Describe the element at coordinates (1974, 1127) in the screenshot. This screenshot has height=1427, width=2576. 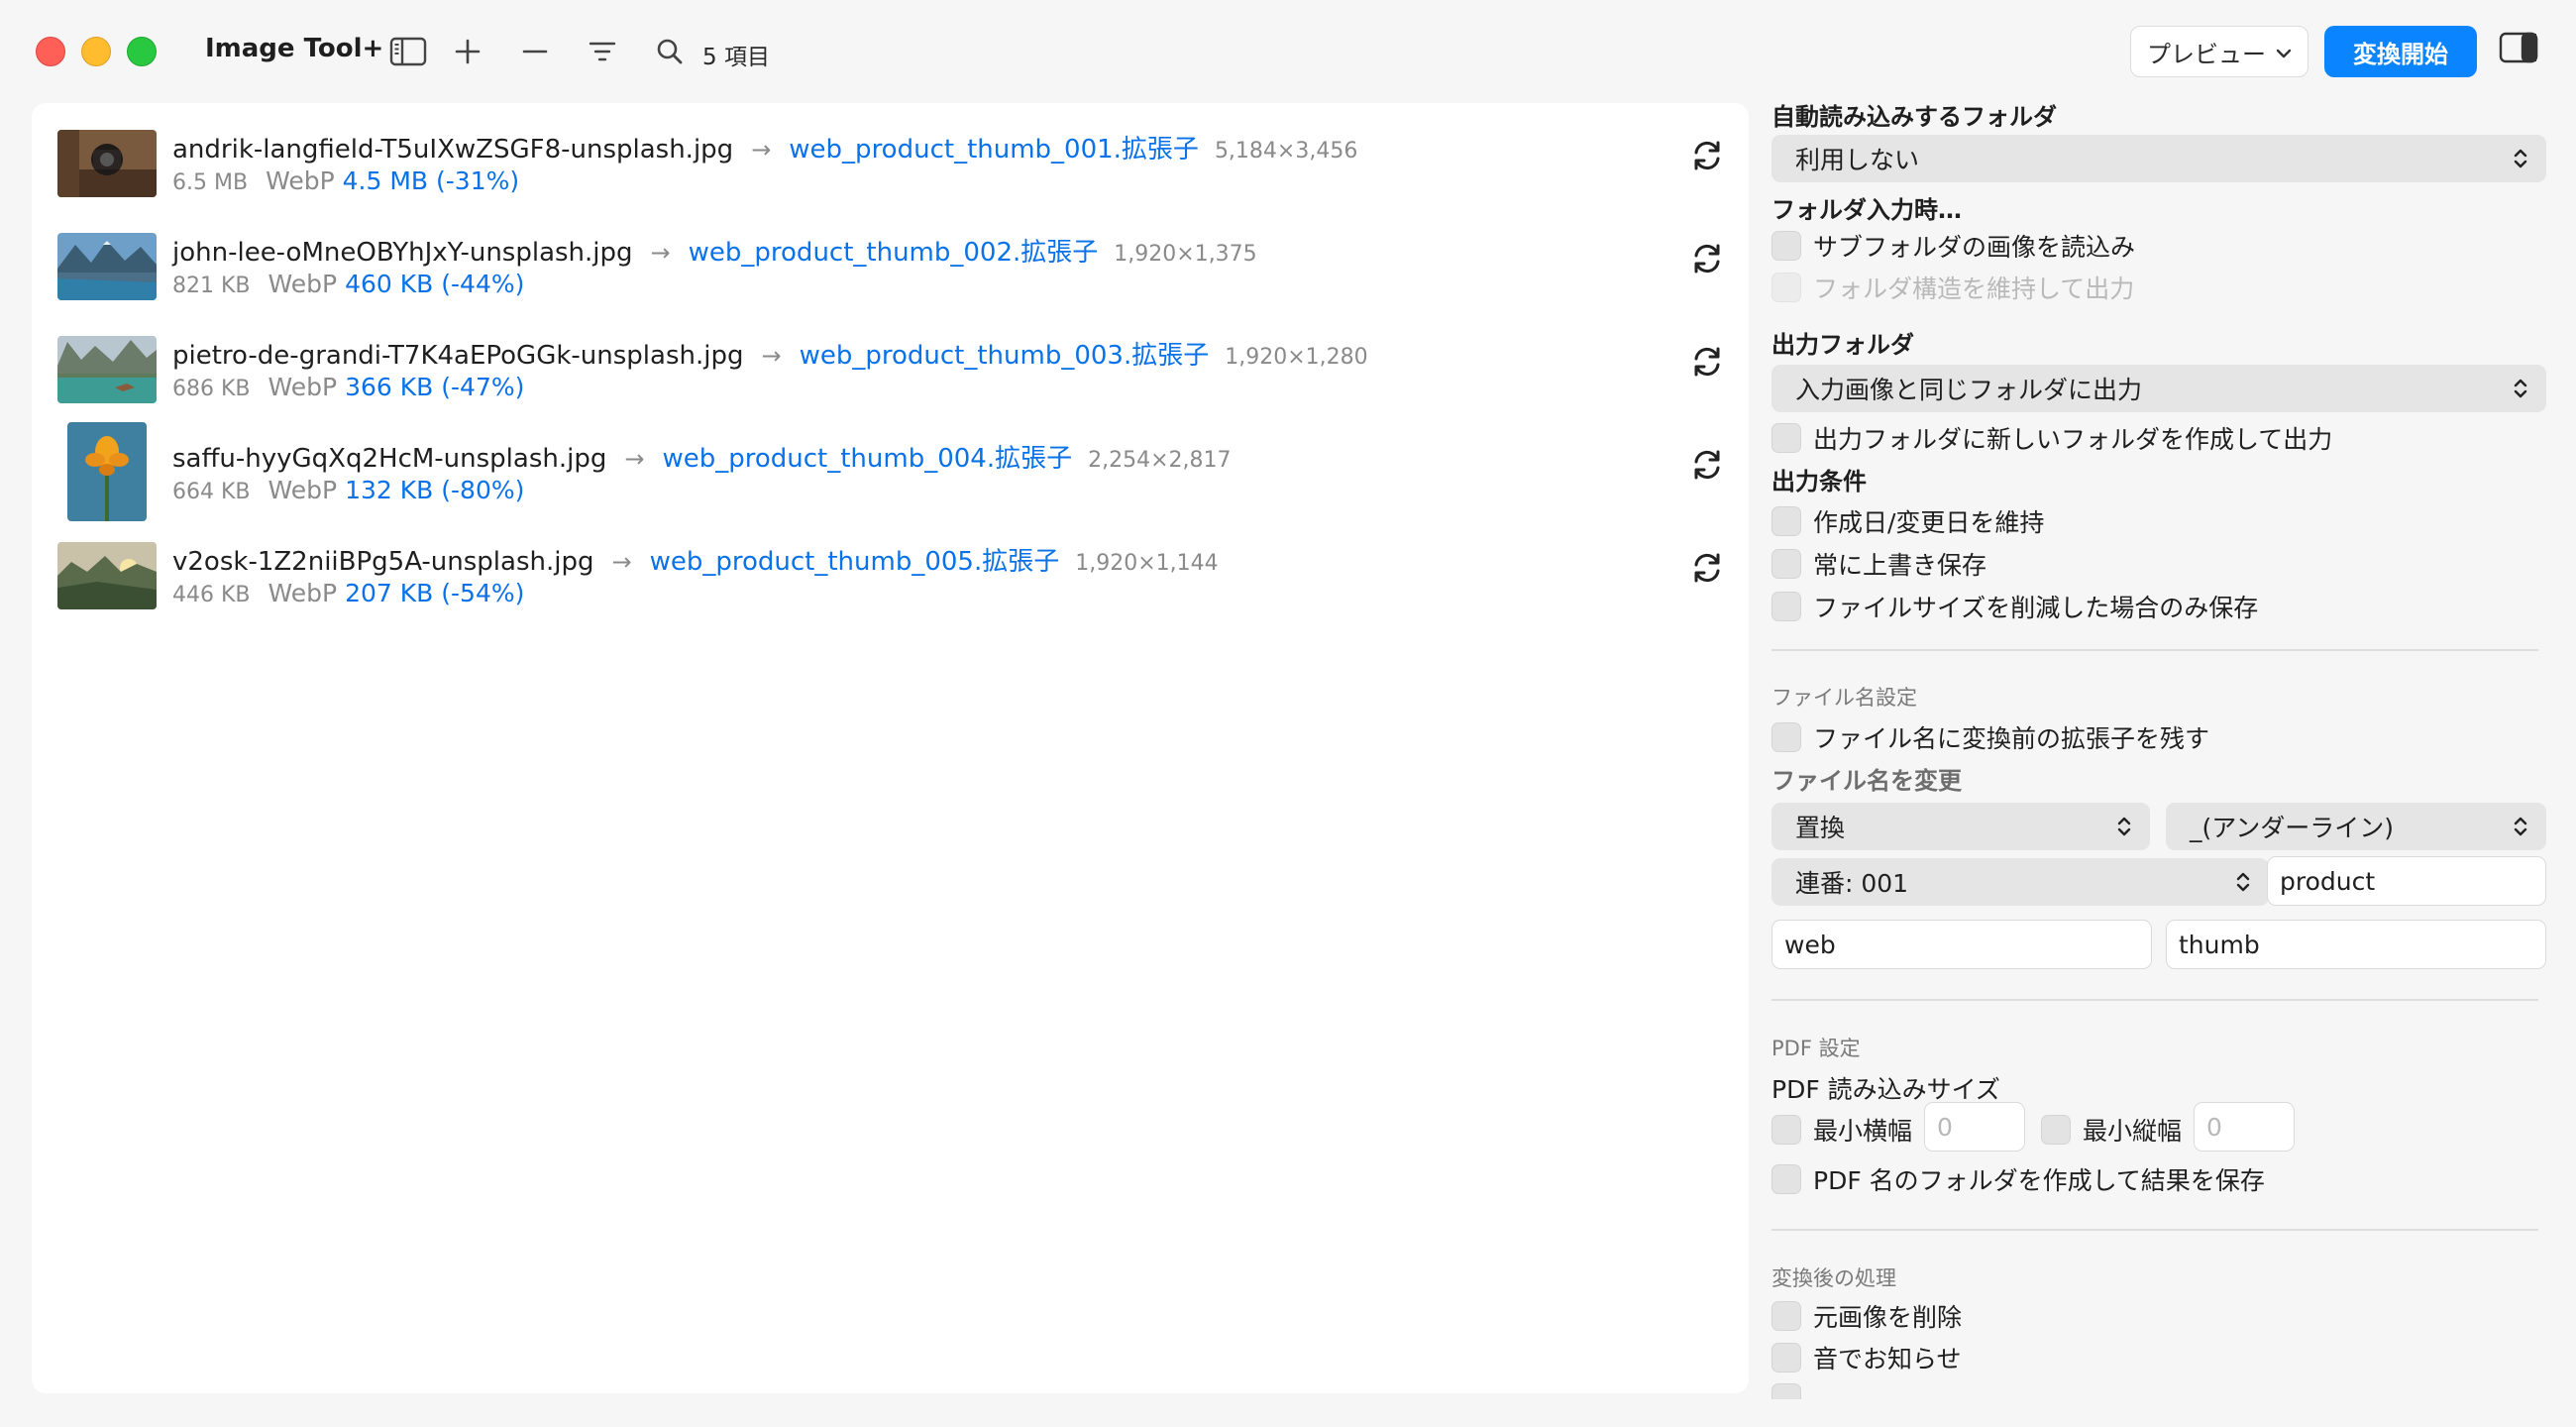
I see `min-width-field: 0` at that location.